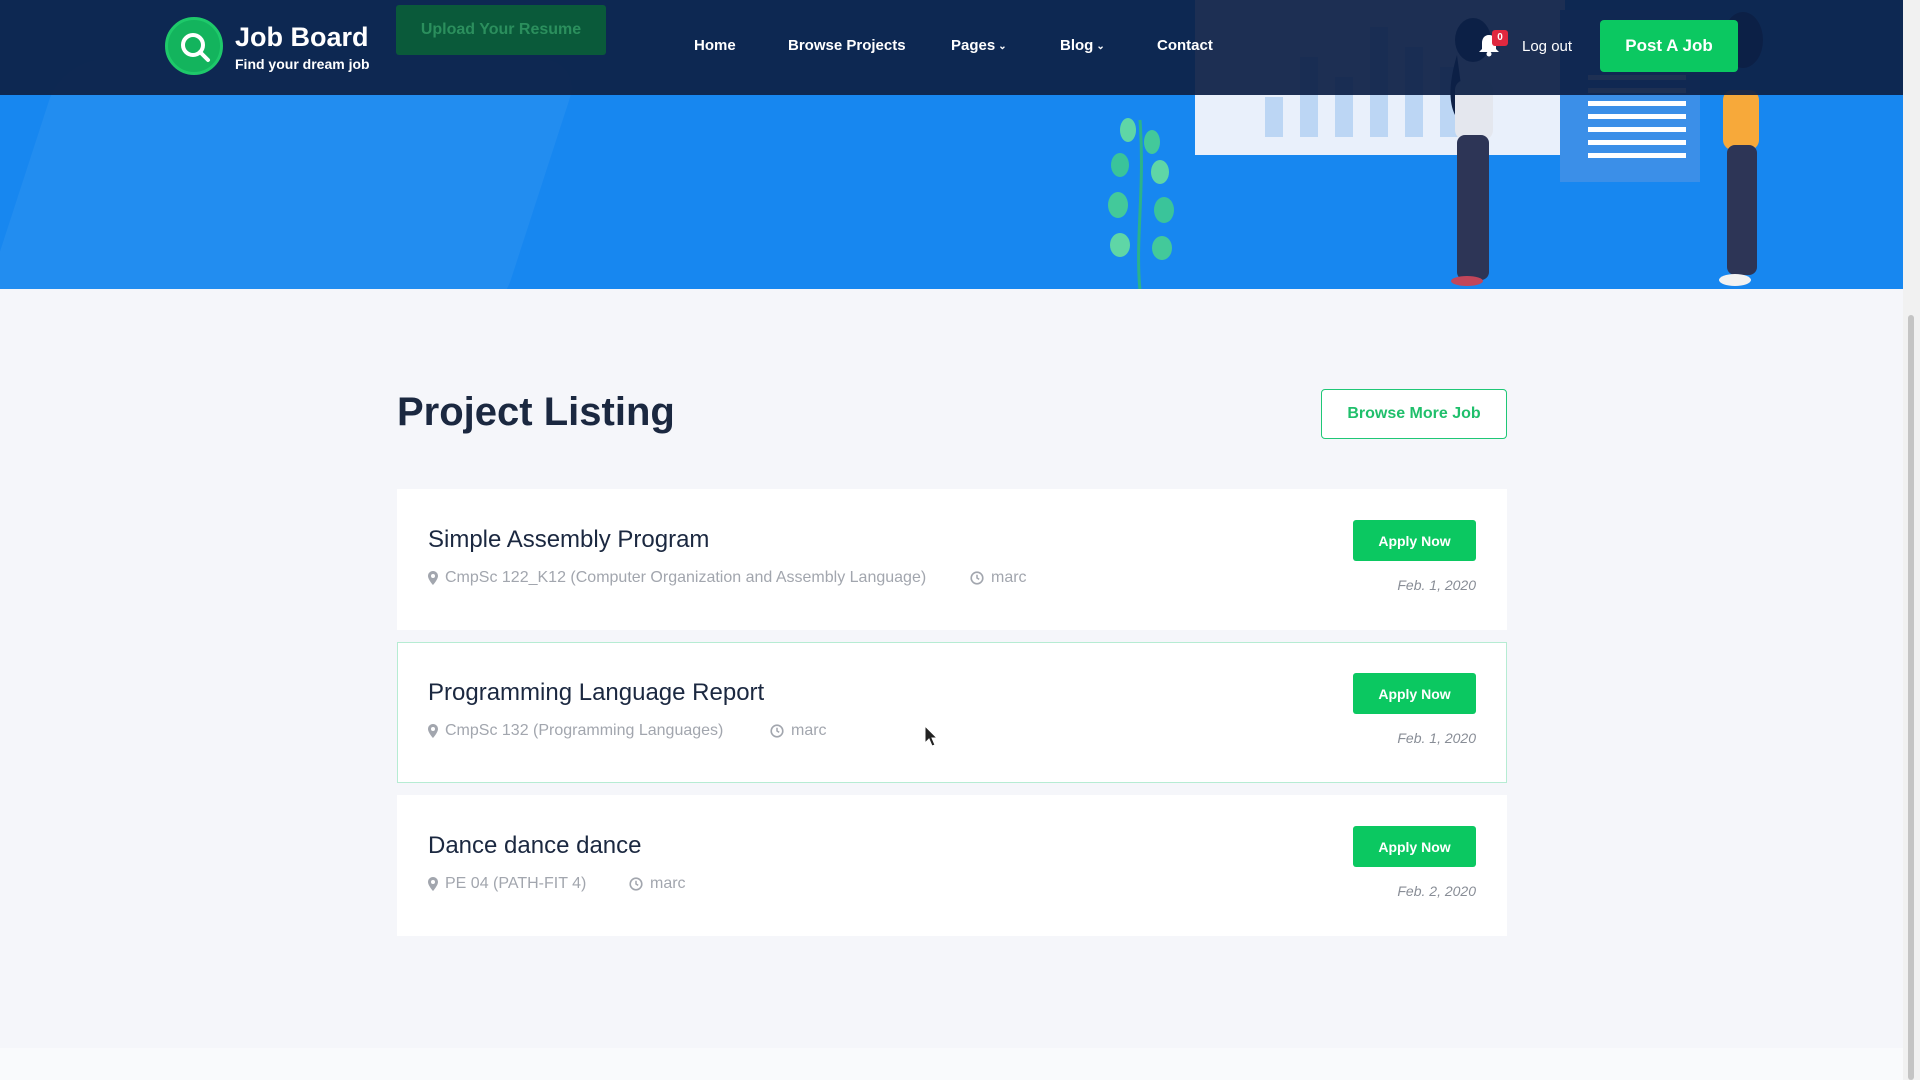 Image resolution: width=1920 pixels, height=1080 pixels. I want to click on job-course-label: PE 04 (PATH-FIT 4), so click(516, 883).